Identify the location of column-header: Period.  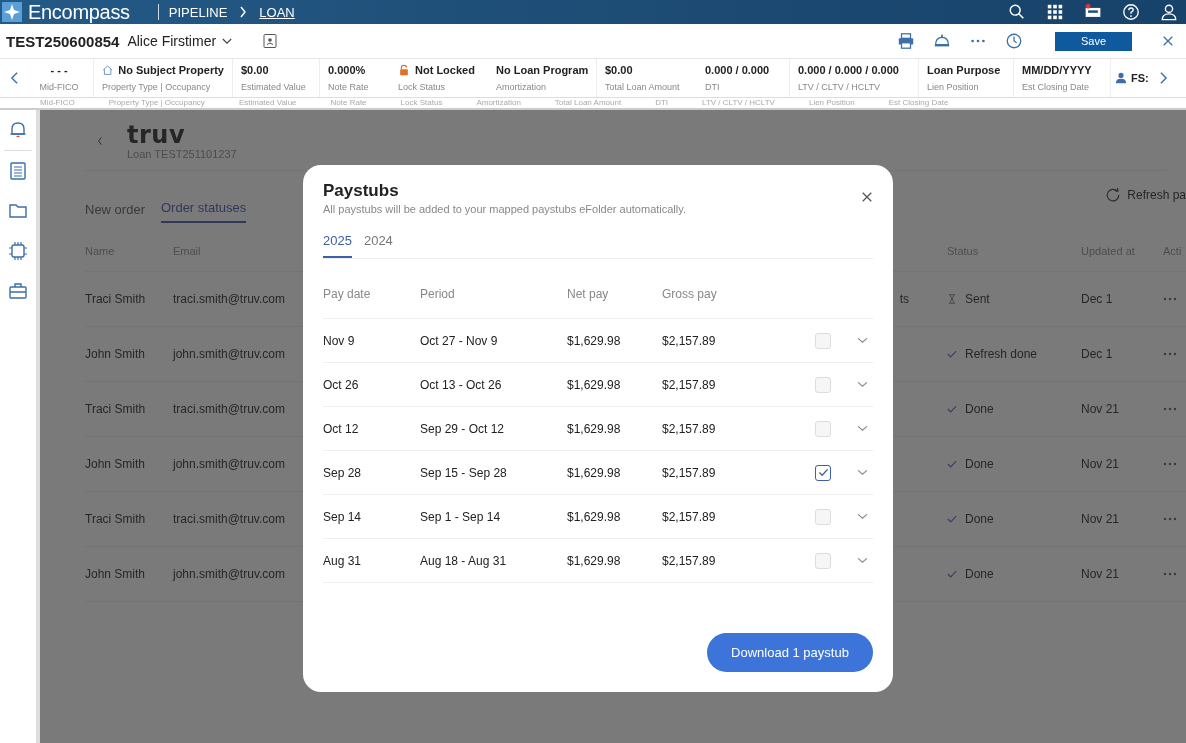
(438, 293).